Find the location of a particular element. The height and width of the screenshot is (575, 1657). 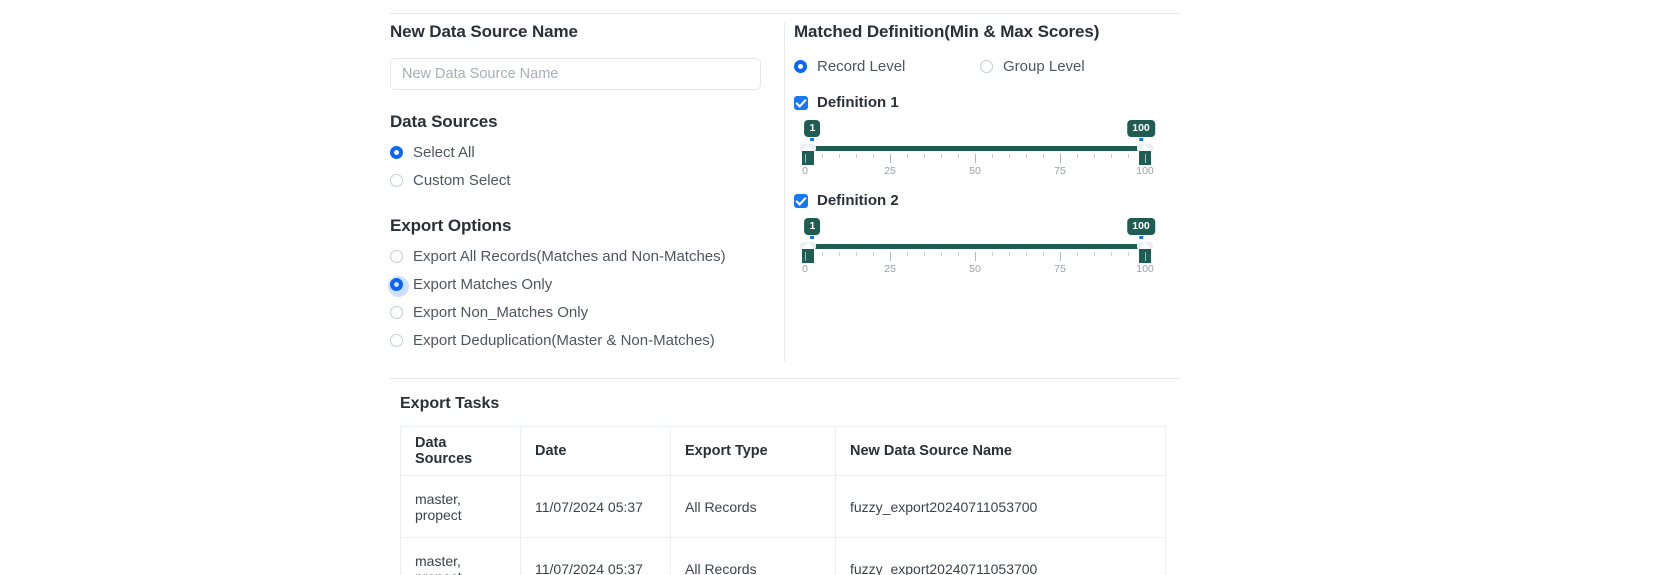

slider-tick-label: 50 is located at coordinates (975, 171).